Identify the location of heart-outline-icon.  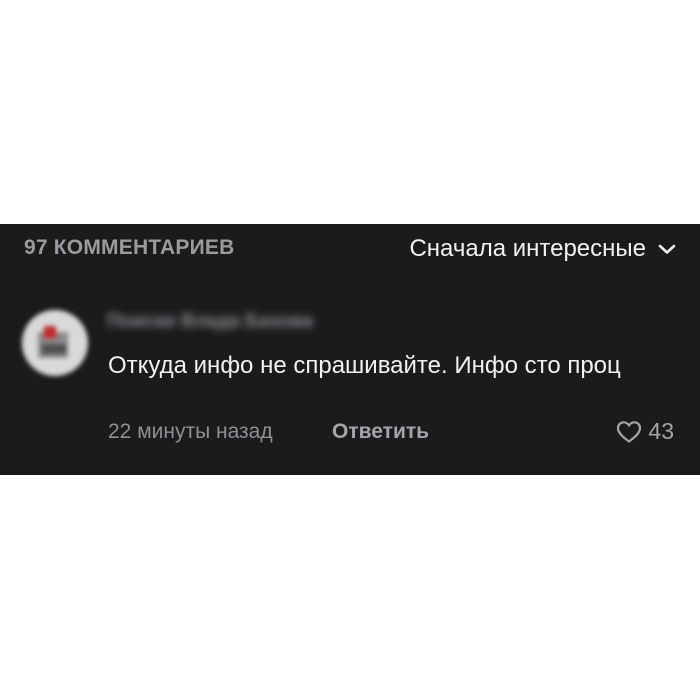
(629, 431).